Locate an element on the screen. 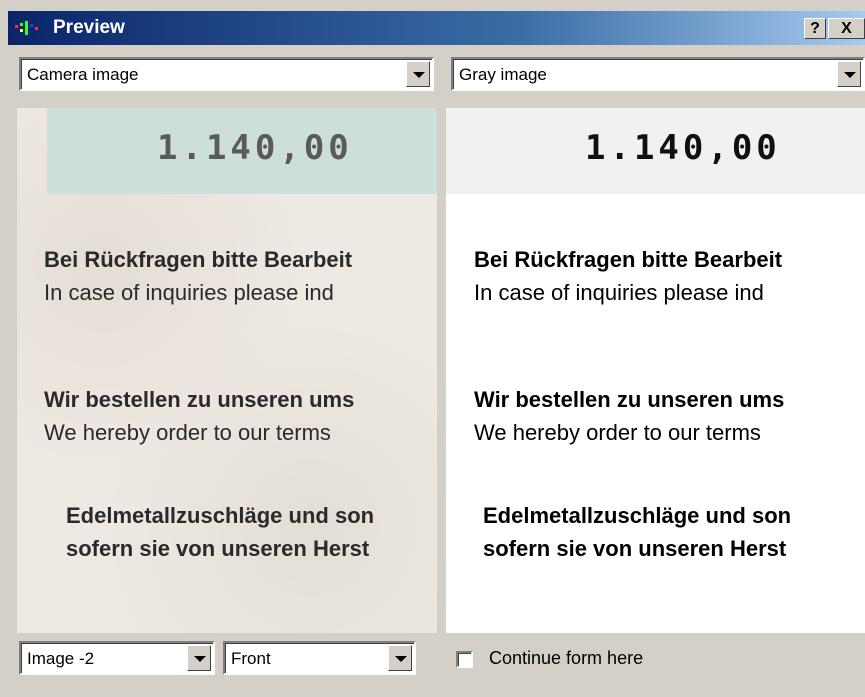  output-image-value: Gray image is located at coordinates (503, 74).